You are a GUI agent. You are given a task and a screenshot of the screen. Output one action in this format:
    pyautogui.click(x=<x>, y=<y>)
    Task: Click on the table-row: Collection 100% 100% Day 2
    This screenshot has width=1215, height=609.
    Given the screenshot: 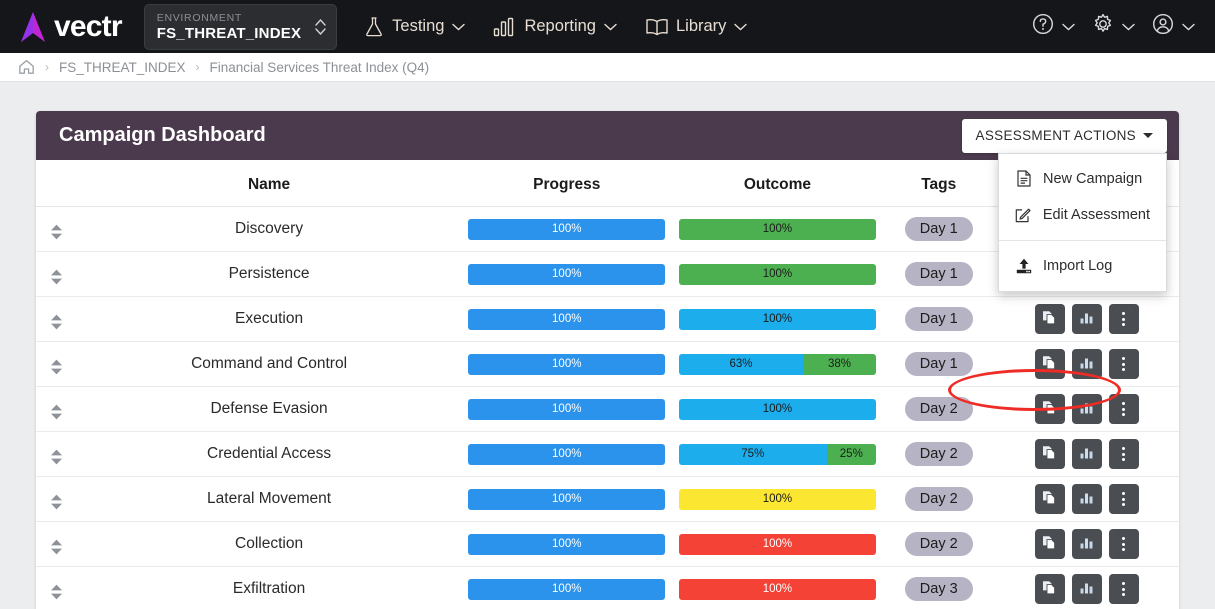 What is the action you would take?
    pyautogui.click(x=607, y=544)
    